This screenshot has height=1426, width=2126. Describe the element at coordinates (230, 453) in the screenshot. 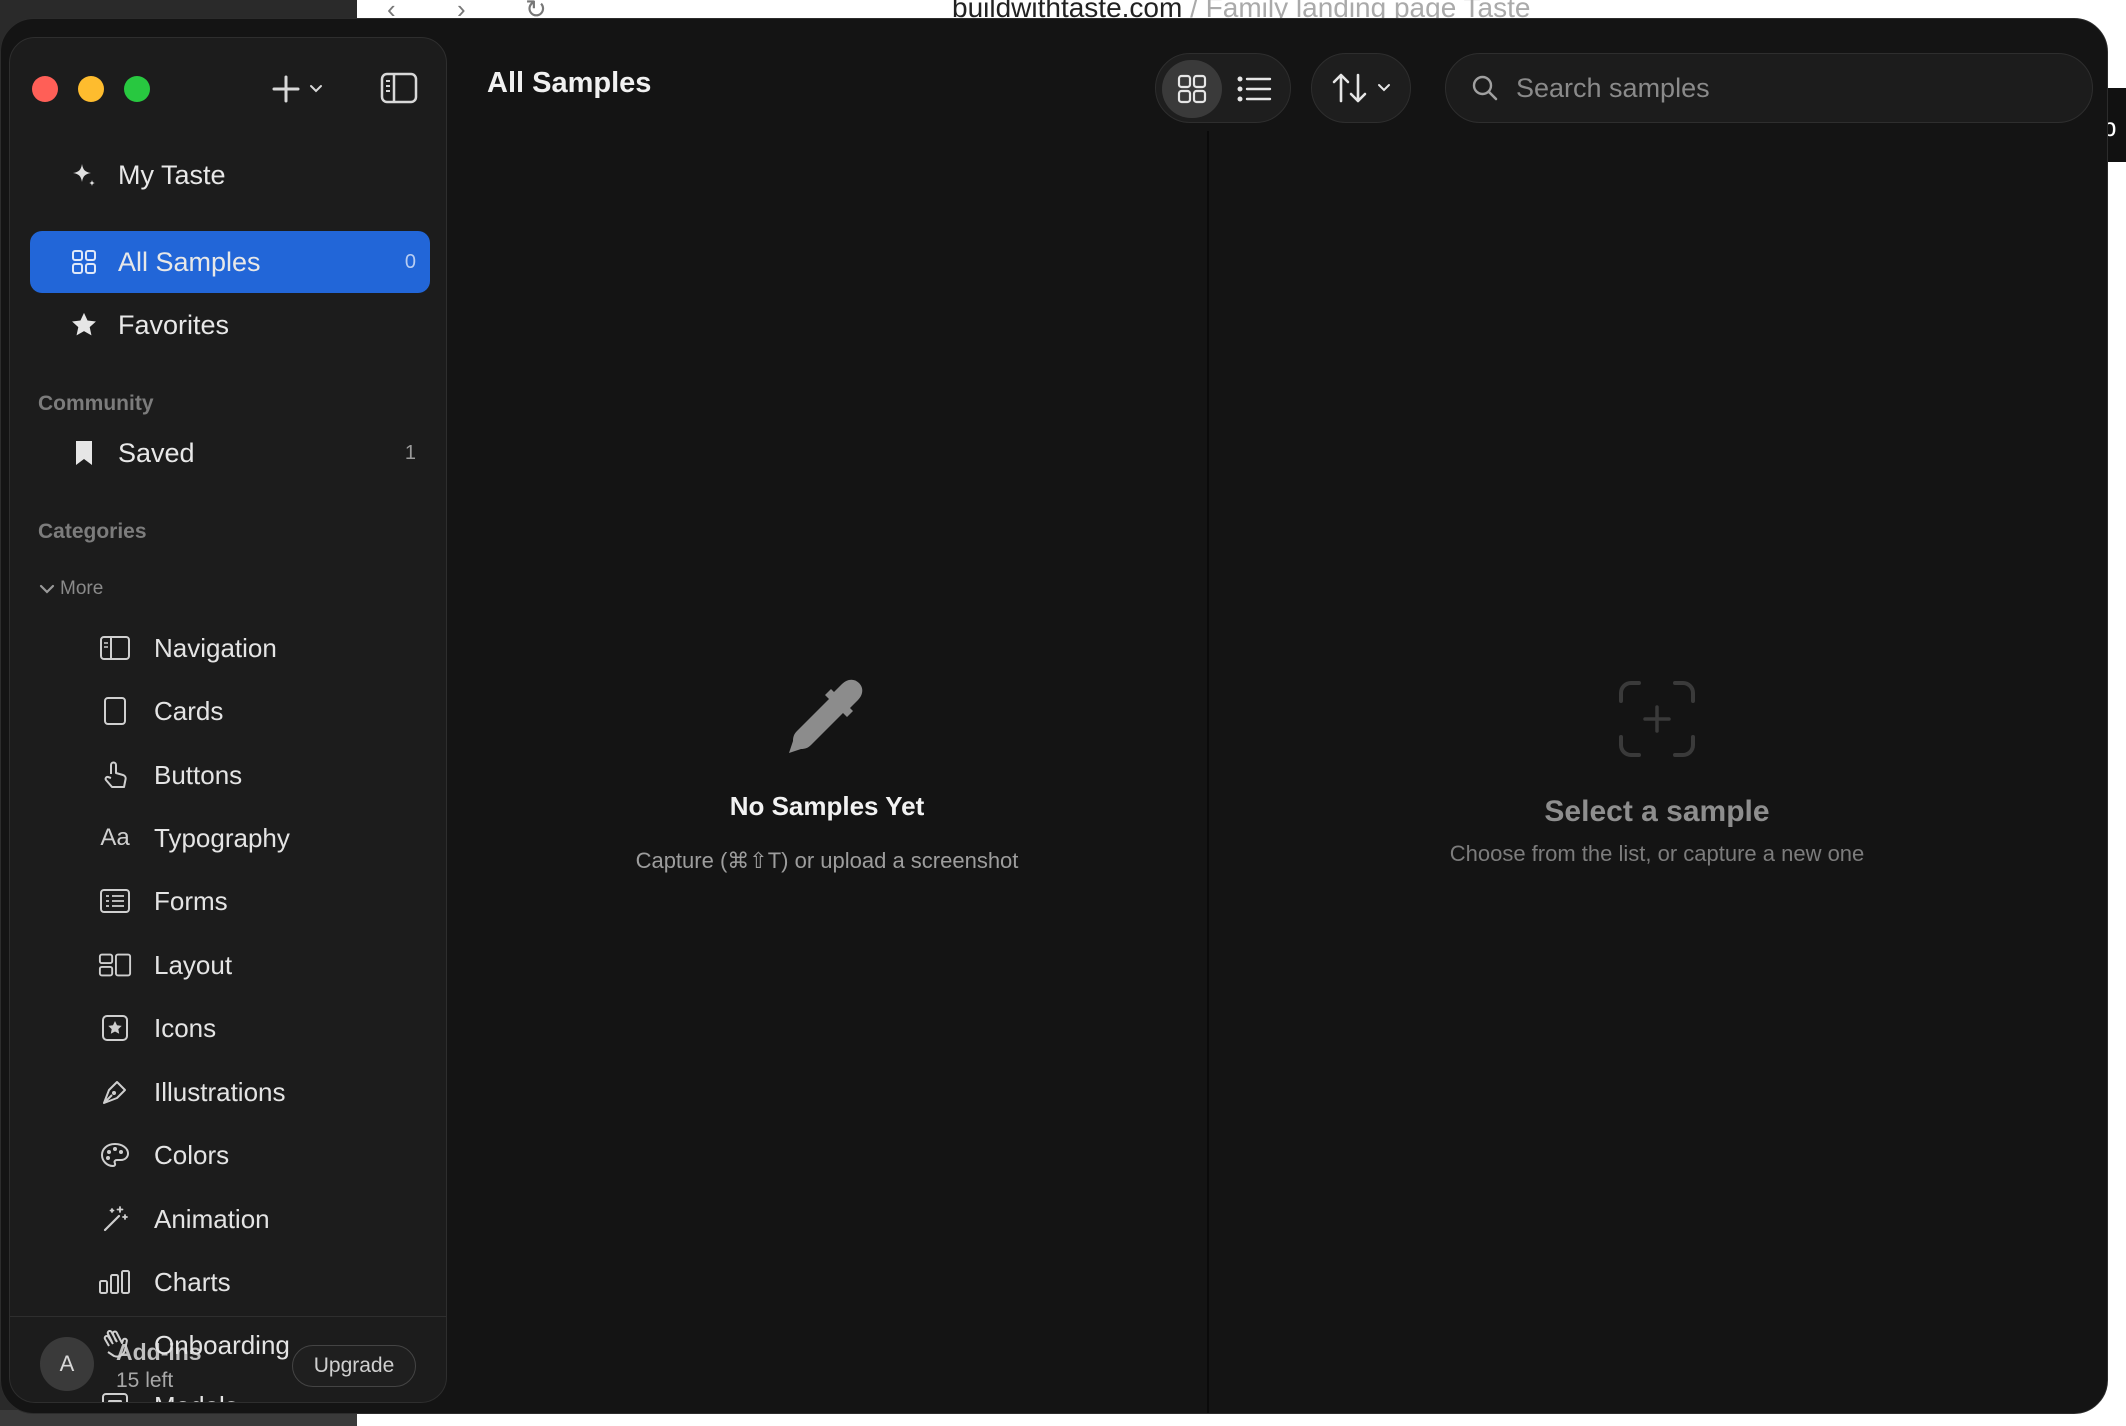

I see `sidebar-item-saved: Saved 1` at that location.